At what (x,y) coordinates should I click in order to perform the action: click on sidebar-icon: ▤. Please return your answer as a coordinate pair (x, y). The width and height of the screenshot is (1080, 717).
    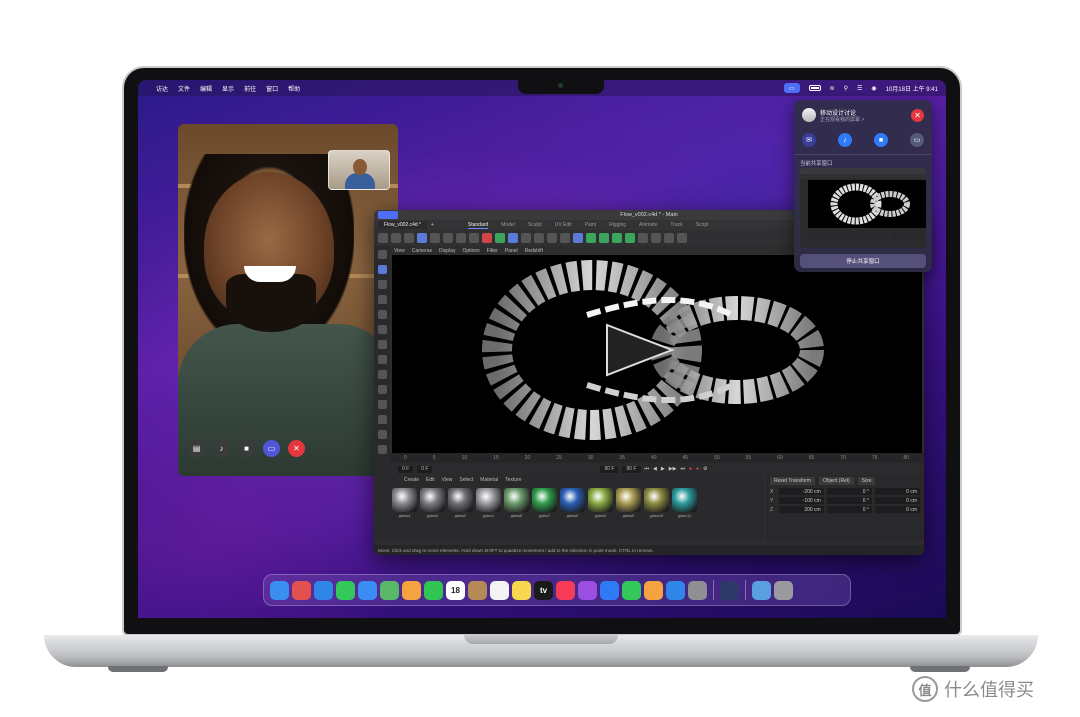
    Looking at the image, I should click on (196, 448).